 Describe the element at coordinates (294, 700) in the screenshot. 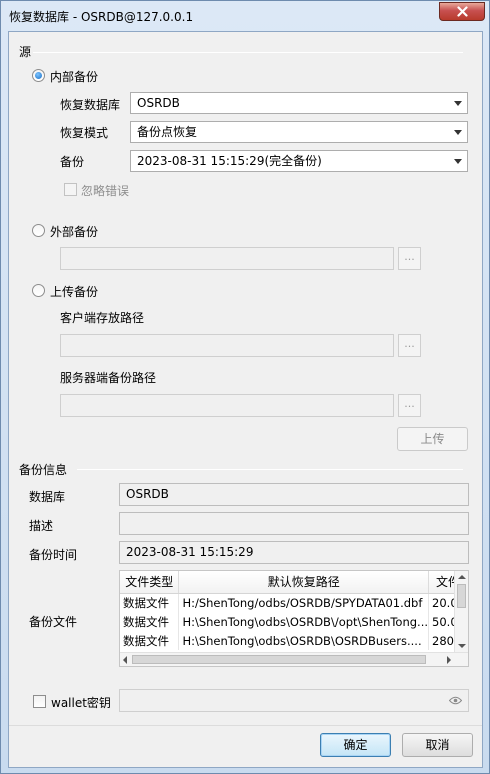

I see `wallet-key-input` at that location.